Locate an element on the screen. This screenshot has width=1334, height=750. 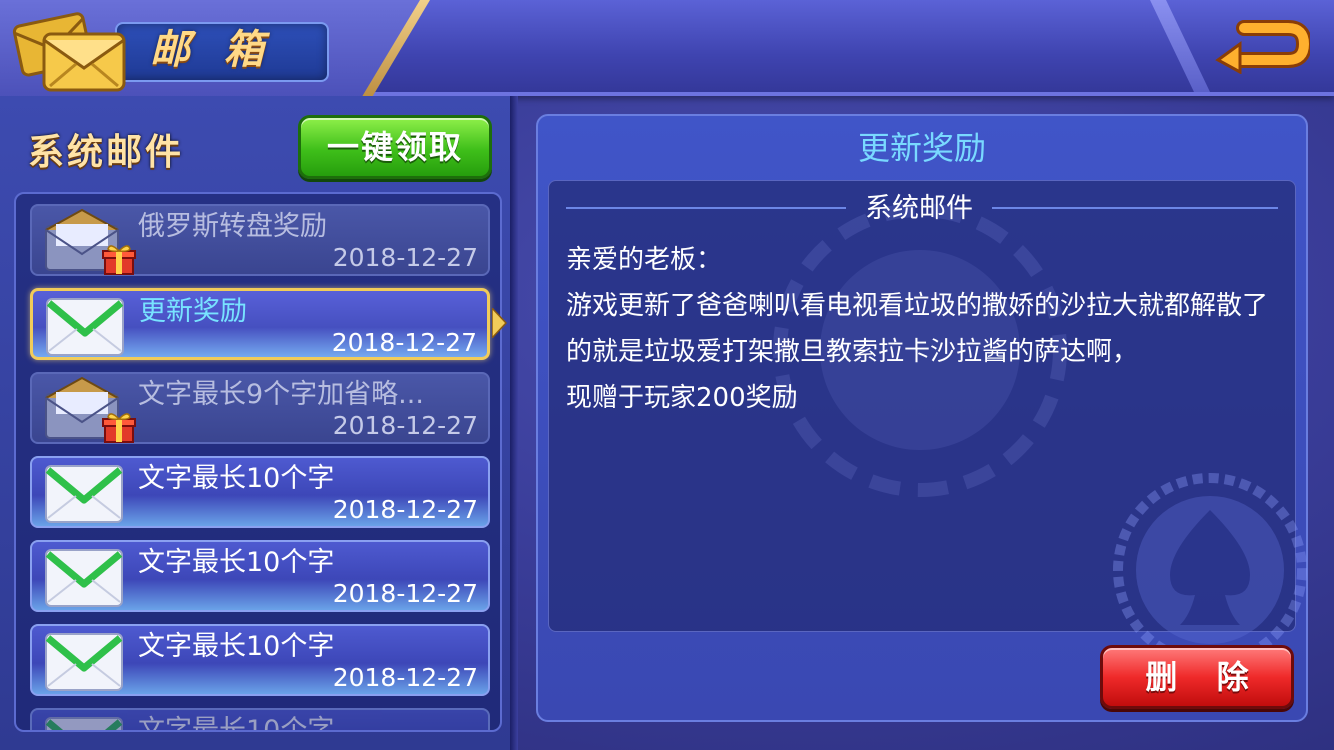
mail-item: 俄罗斯转盘奖励 2018-12-27 is located at coordinates (260, 240).